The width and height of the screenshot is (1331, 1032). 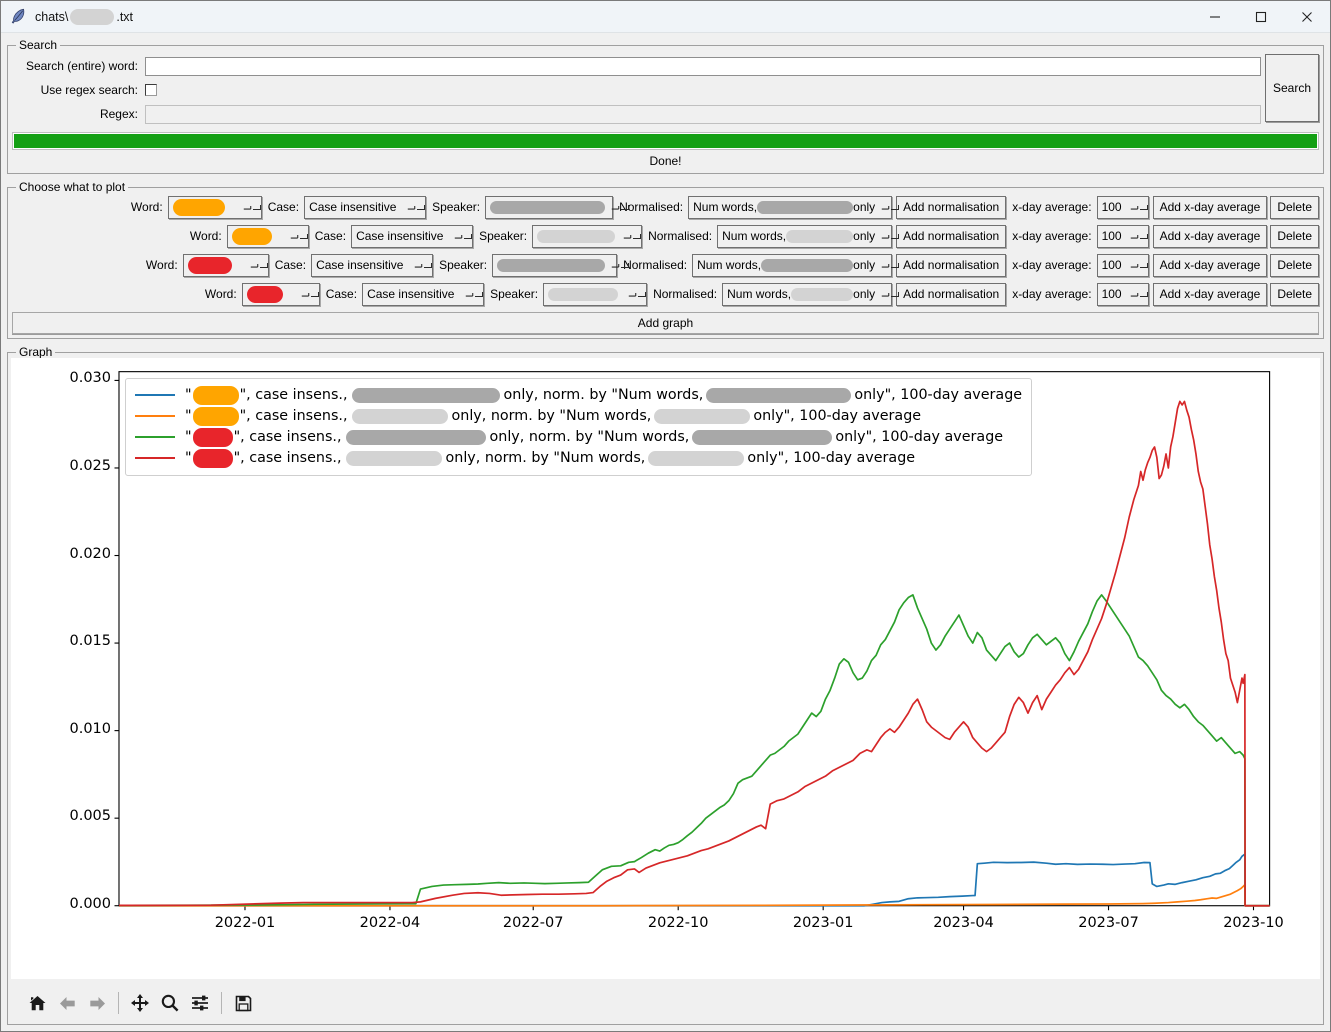 I want to click on normalised-value: Num words, only, so click(x=801, y=236).